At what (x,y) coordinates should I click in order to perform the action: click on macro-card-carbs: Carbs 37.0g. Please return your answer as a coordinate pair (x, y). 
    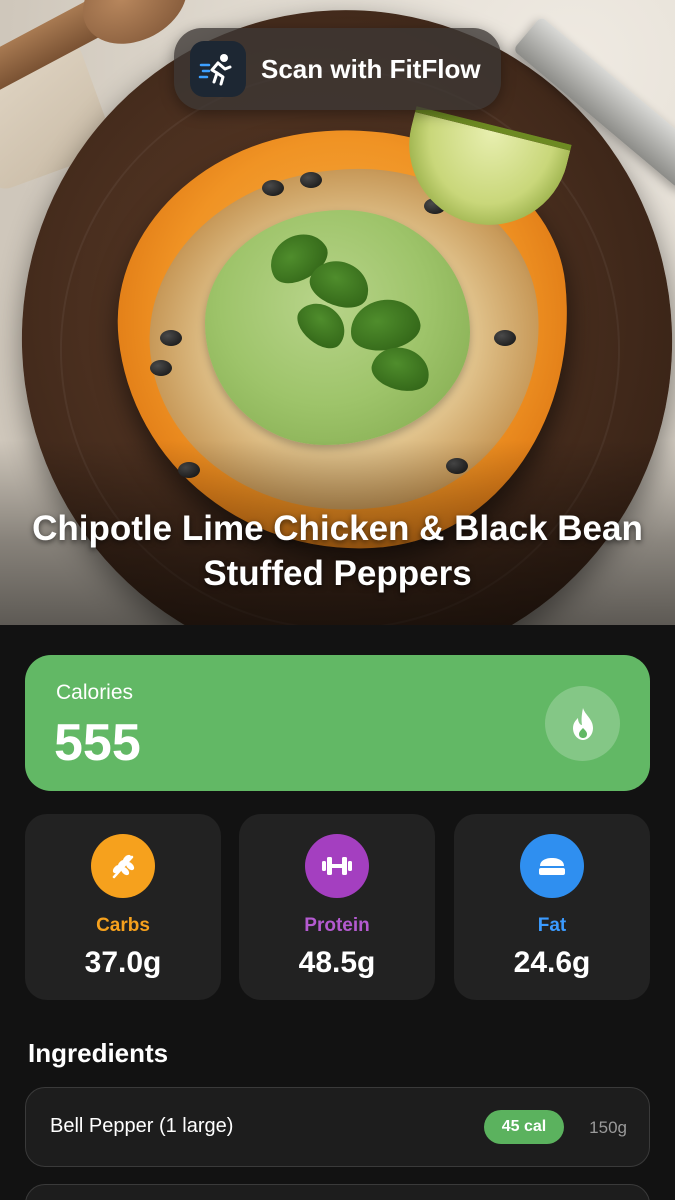
    Looking at the image, I should click on (123, 907).